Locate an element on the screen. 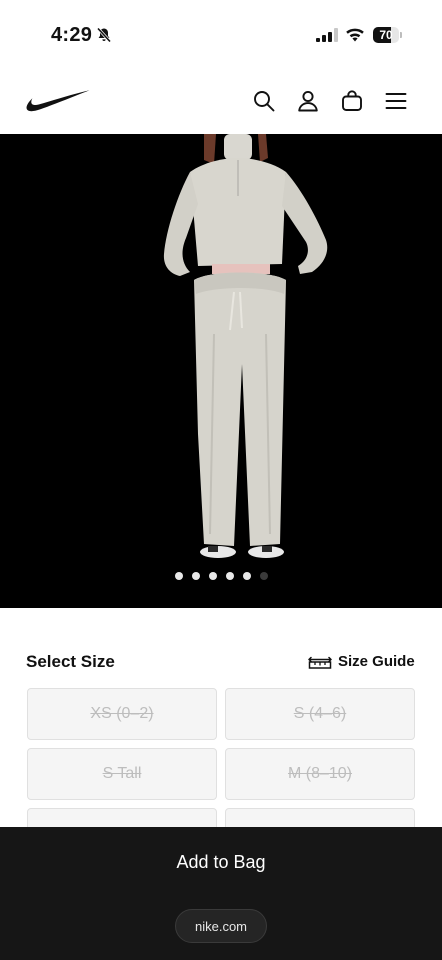 This screenshot has height=960, width=442. status-time: 4:29 is located at coordinates (72, 35).